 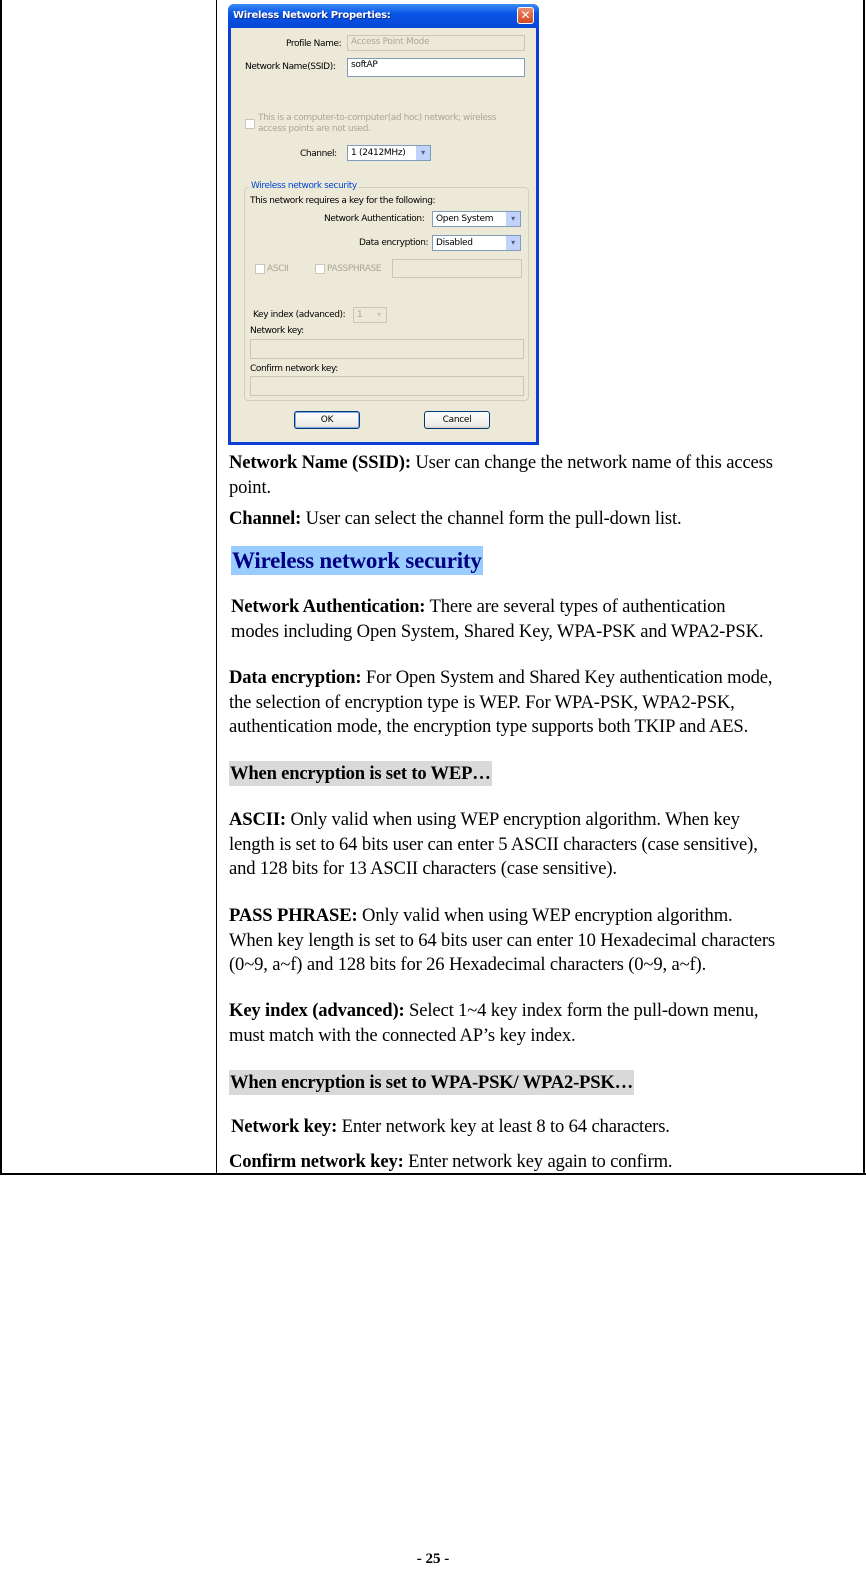 What do you see at coordinates (318, 154) in the screenshot?
I see `channel-label: Channel:` at bounding box center [318, 154].